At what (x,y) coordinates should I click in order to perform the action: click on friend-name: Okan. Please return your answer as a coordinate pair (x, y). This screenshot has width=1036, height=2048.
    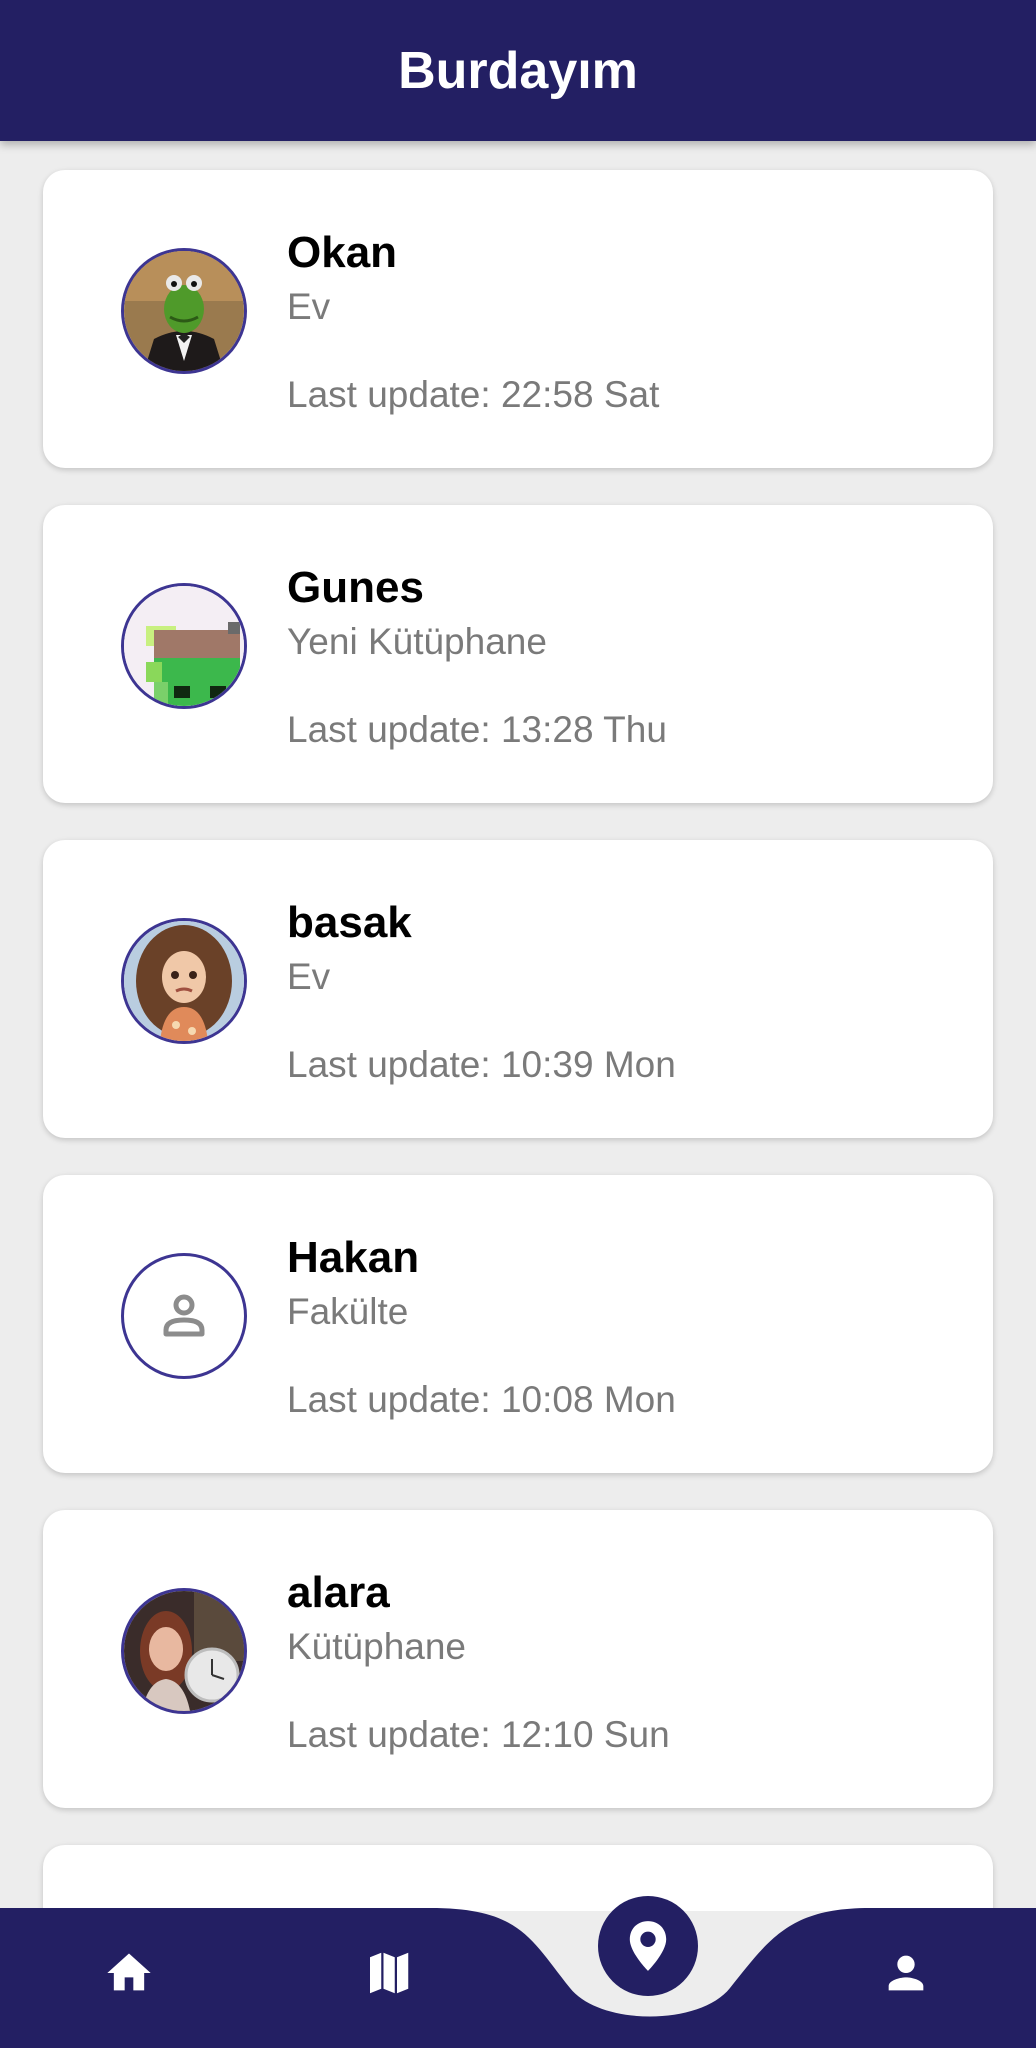
    Looking at the image, I should click on (342, 252).